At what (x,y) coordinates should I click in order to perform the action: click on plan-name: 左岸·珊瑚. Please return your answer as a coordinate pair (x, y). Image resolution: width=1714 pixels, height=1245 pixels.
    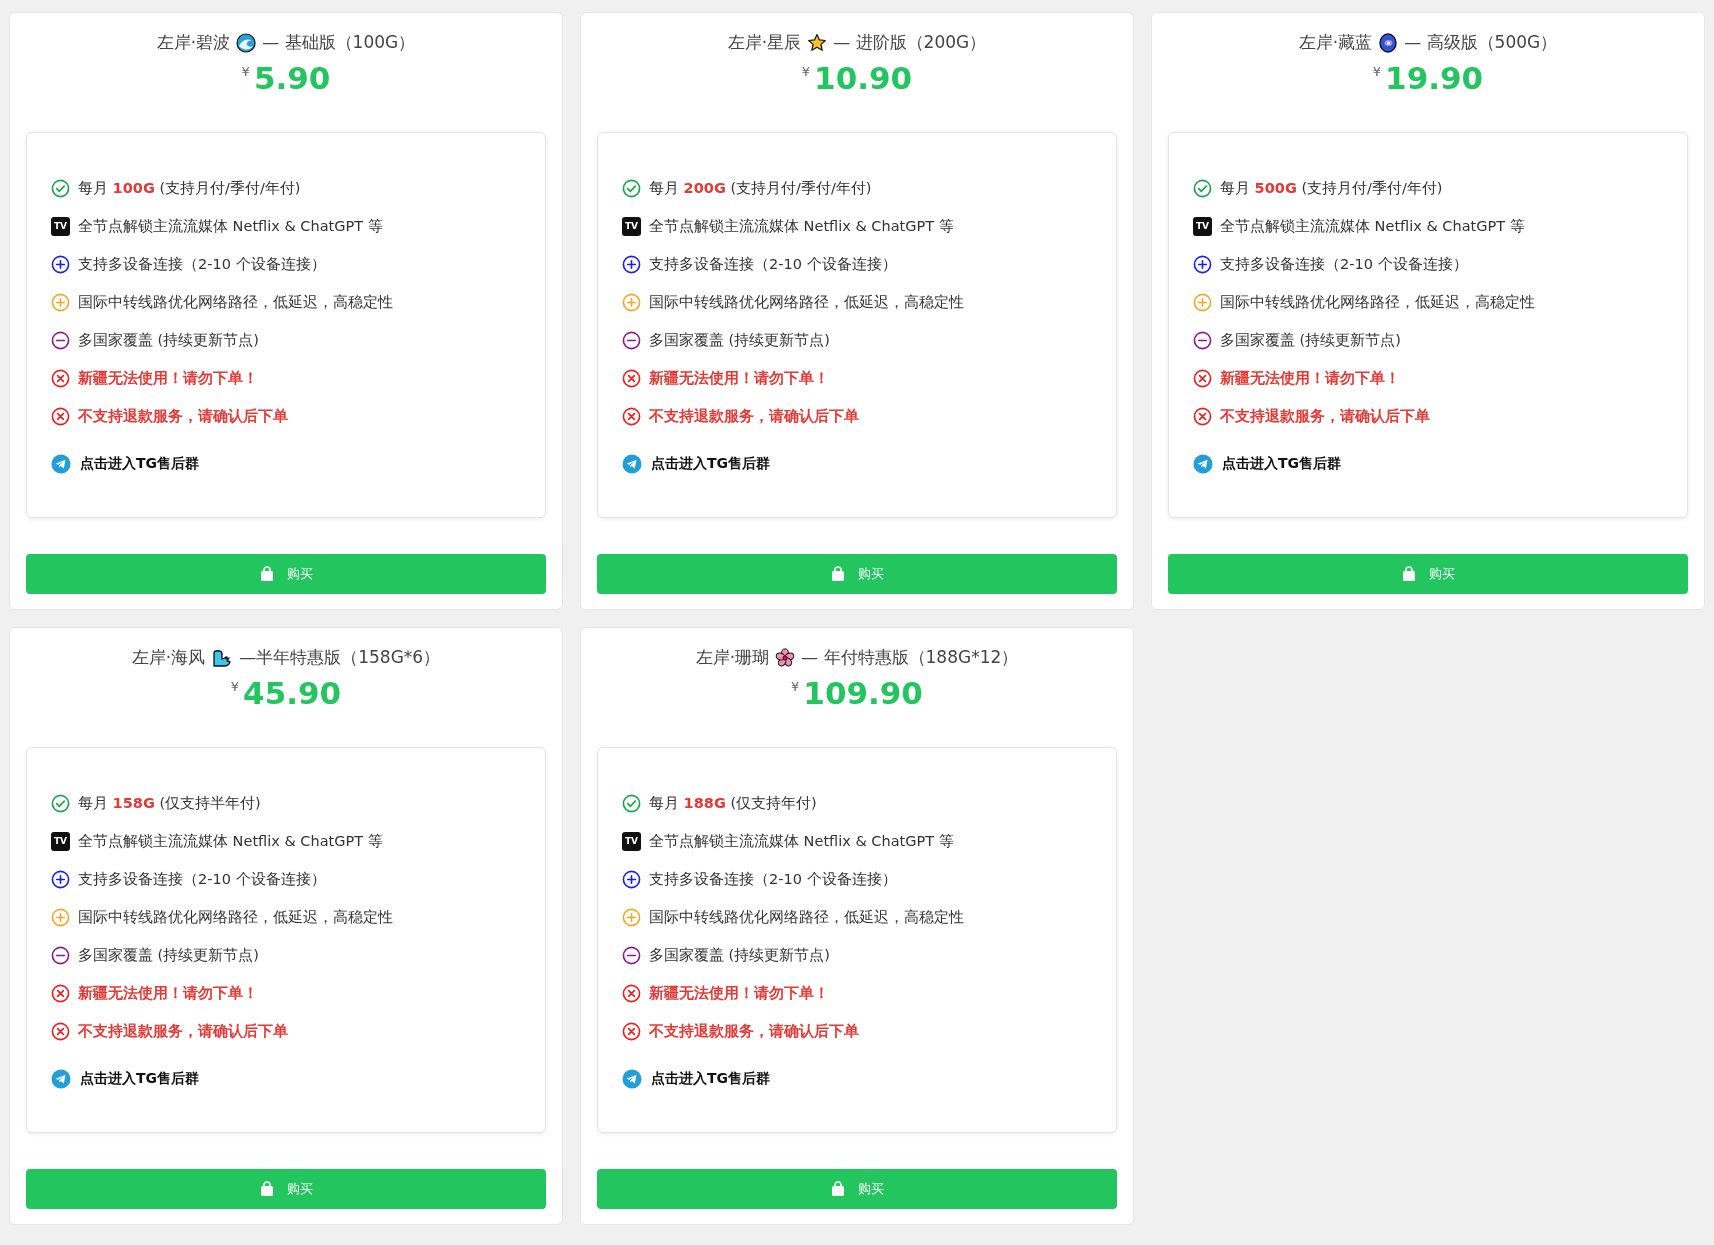
    Looking at the image, I should click on (732, 657).